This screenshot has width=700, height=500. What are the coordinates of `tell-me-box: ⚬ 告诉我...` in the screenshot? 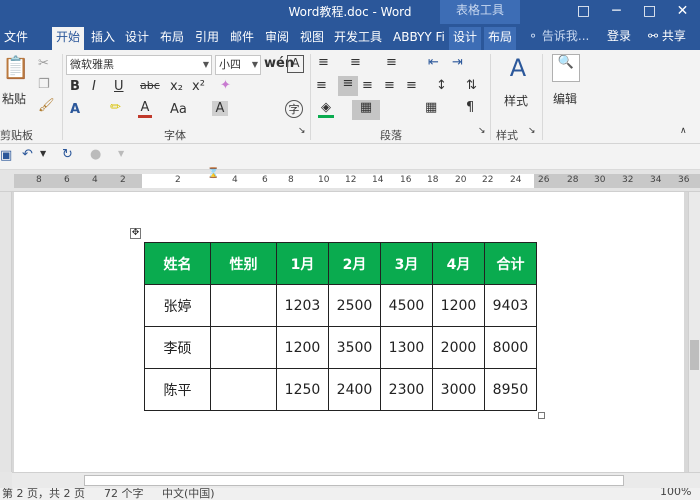 It's located at (558, 35).